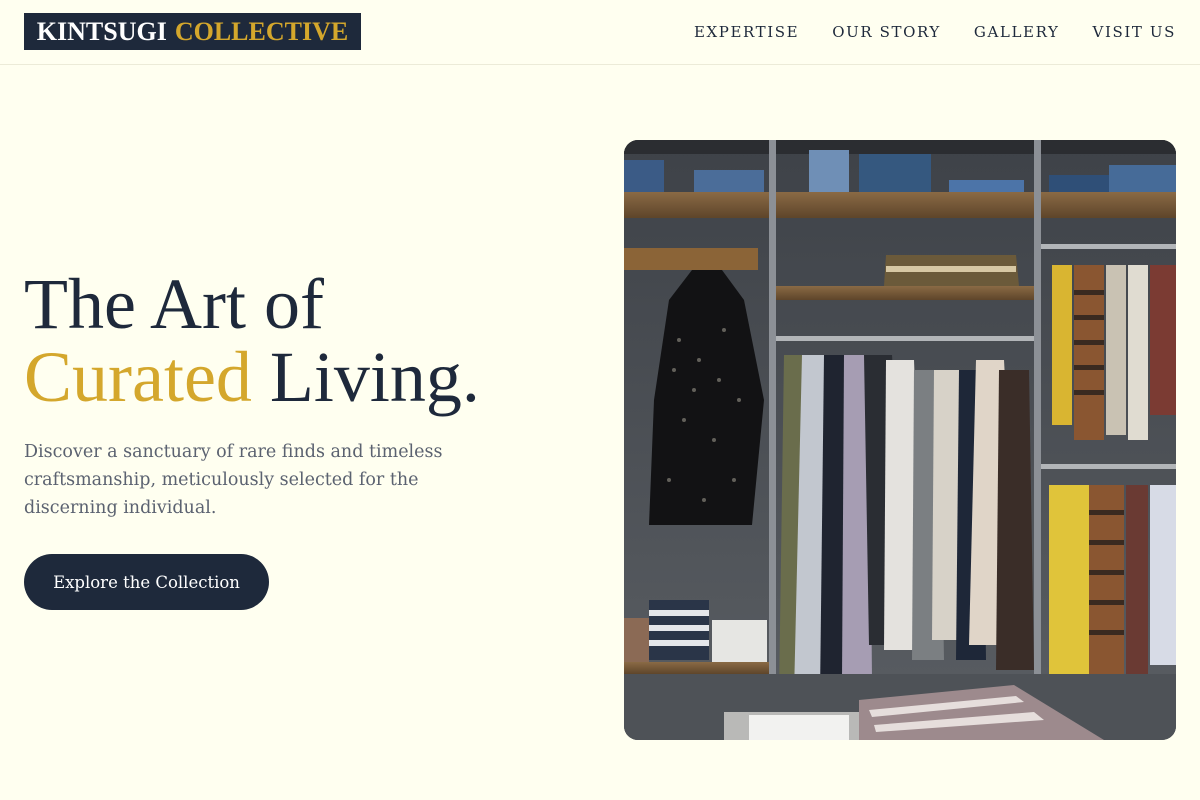 This screenshot has height=800, width=1200. Describe the element at coordinates (138, 377) in the screenshot. I see `headline-accent-word: Curated` at that location.